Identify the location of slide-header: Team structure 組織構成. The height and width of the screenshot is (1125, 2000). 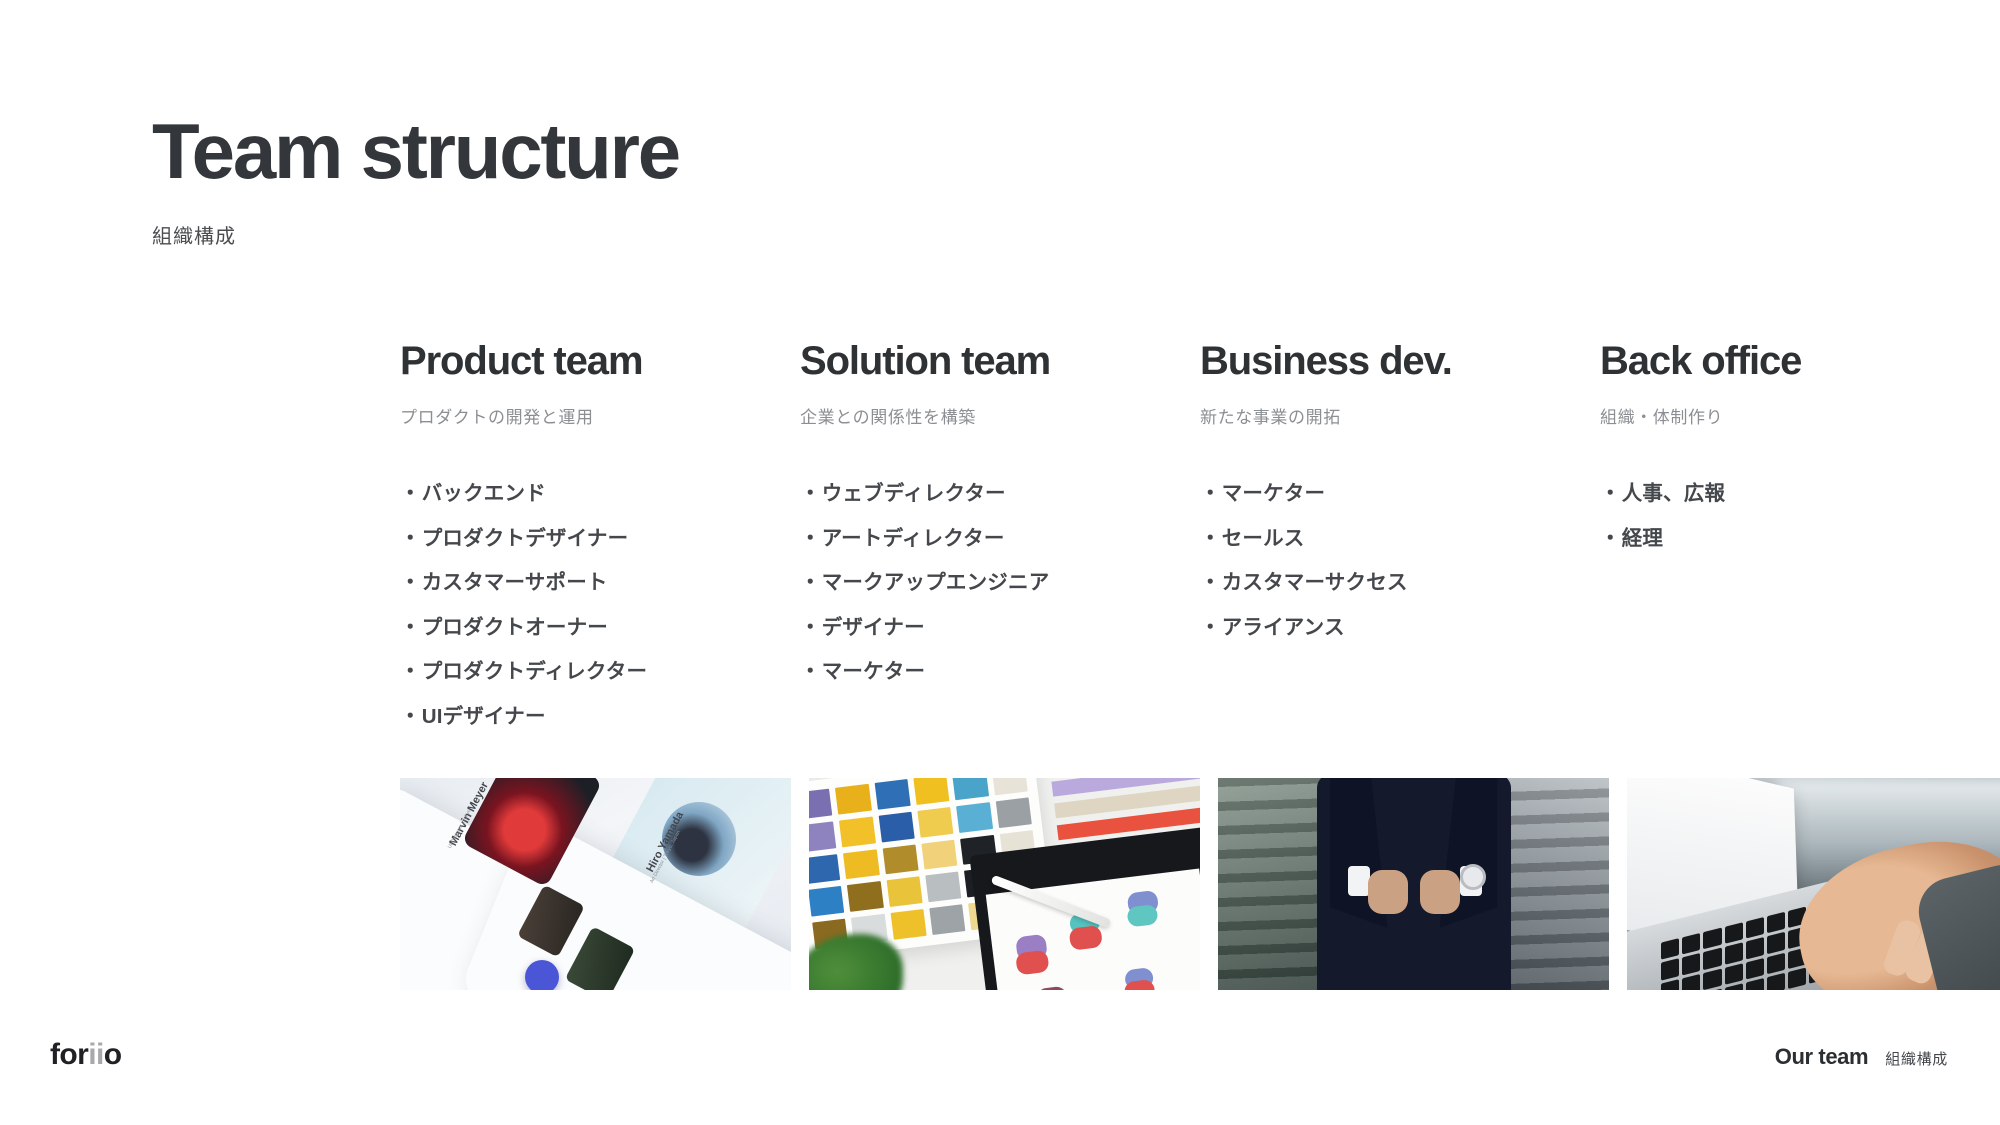
(416, 178).